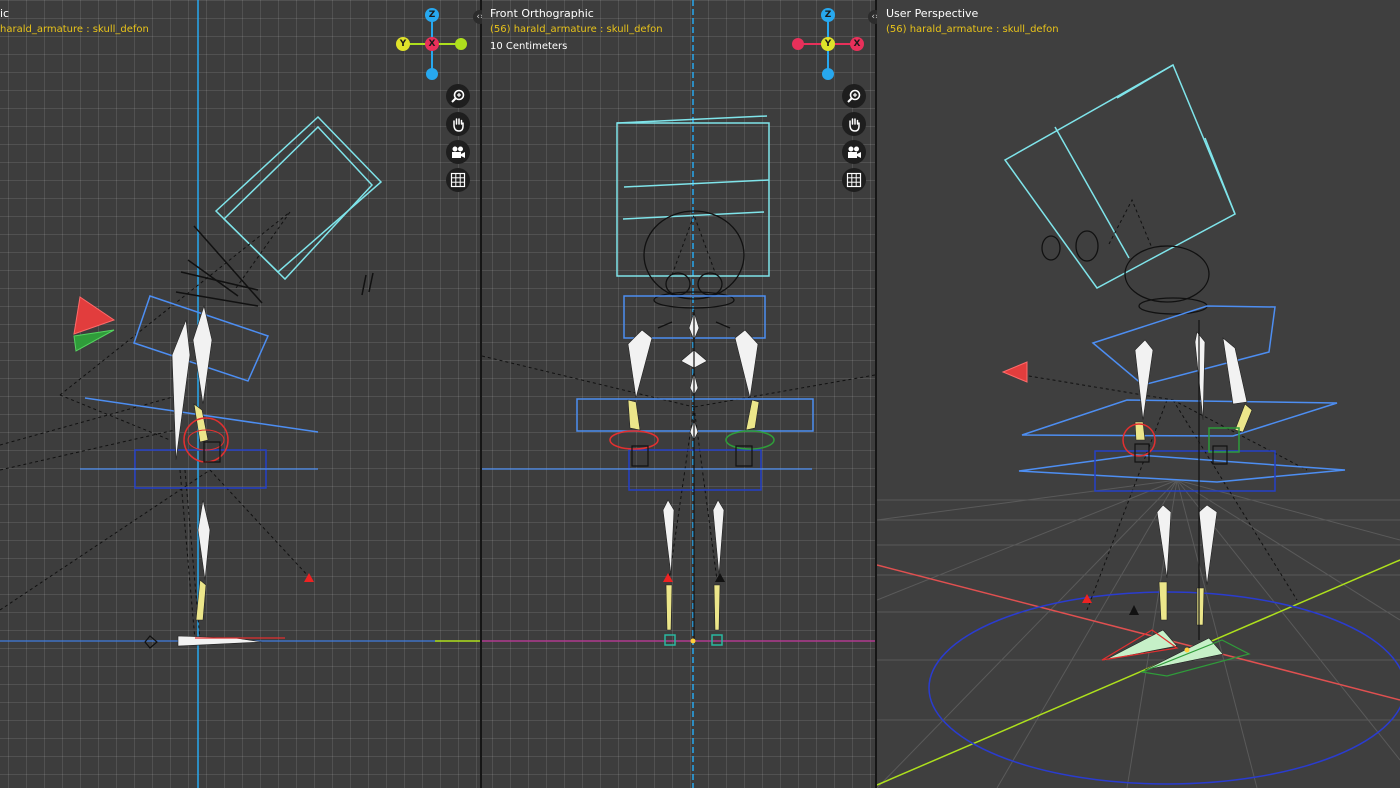 This screenshot has width=1400, height=788. I want to click on viewport-title: User Perspective, so click(932, 13).